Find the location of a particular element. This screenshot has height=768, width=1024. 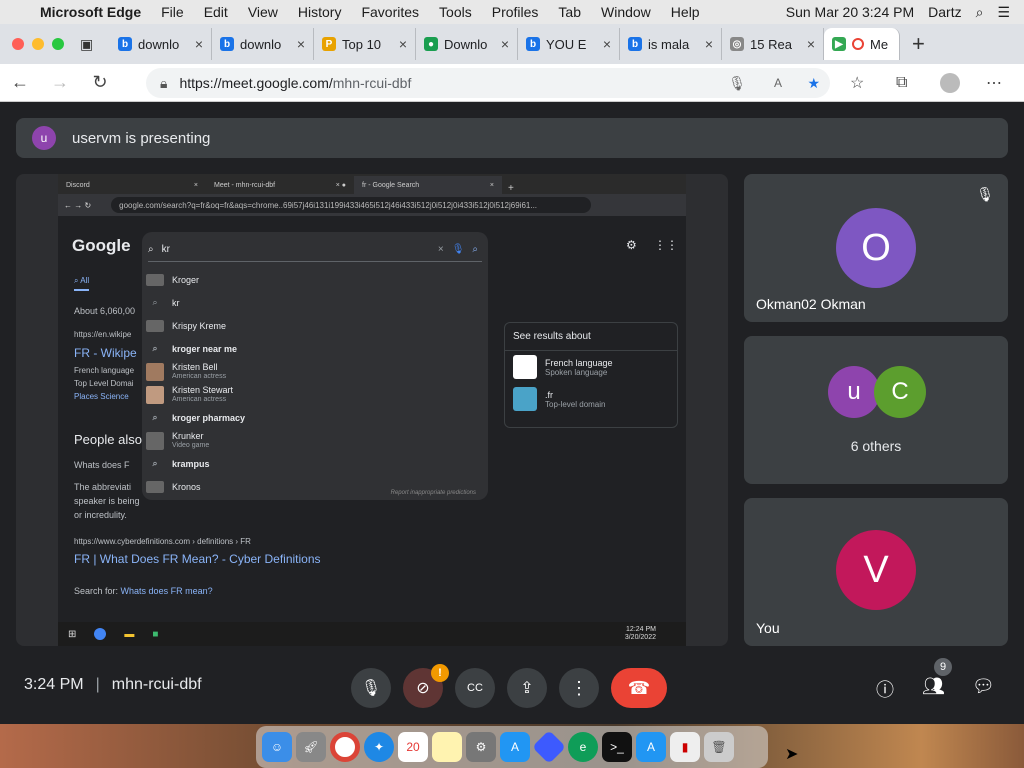

all-tab: ⌕ All is located at coordinates (82, 283).